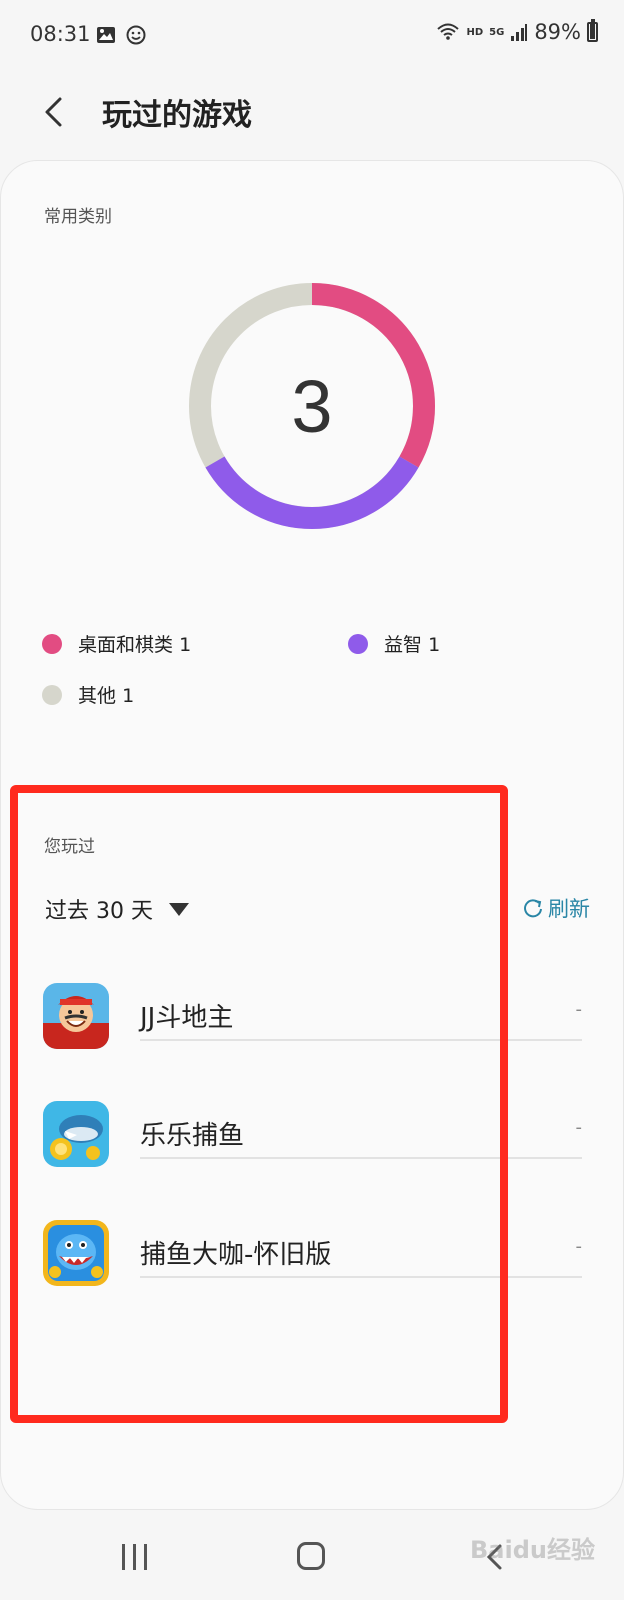 The image size is (624, 1600). I want to click on hd-indicator: HD, so click(475, 32).